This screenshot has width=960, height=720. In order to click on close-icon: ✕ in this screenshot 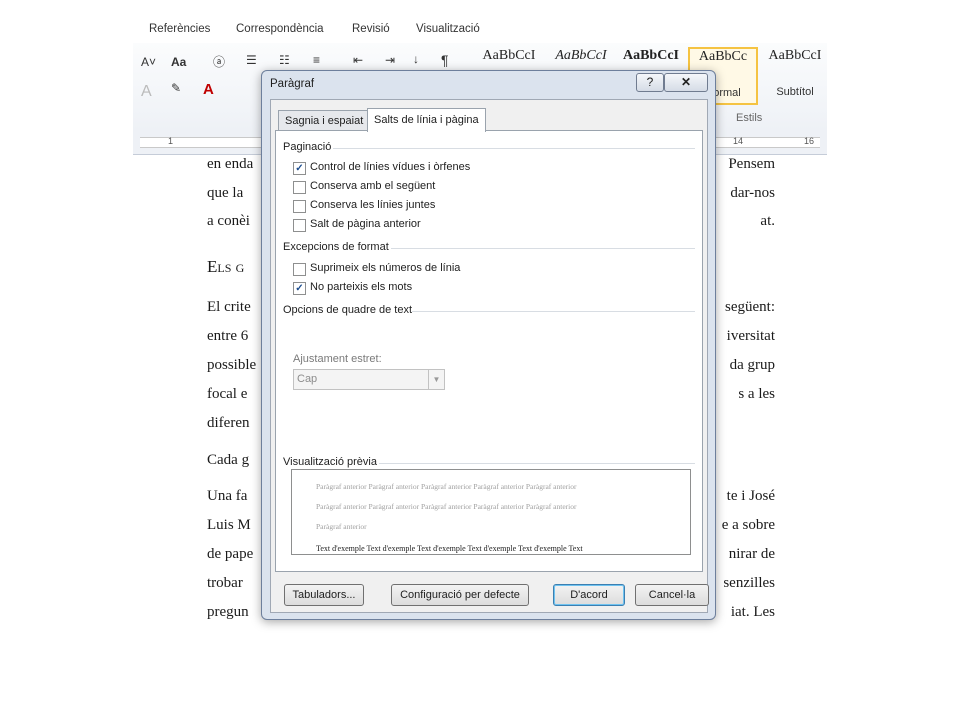, I will do `click(686, 82)`.